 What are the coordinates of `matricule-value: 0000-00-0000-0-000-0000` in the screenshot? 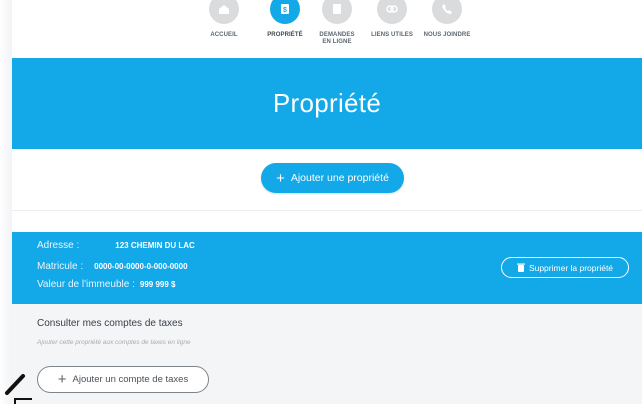 It's located at (141, 266).